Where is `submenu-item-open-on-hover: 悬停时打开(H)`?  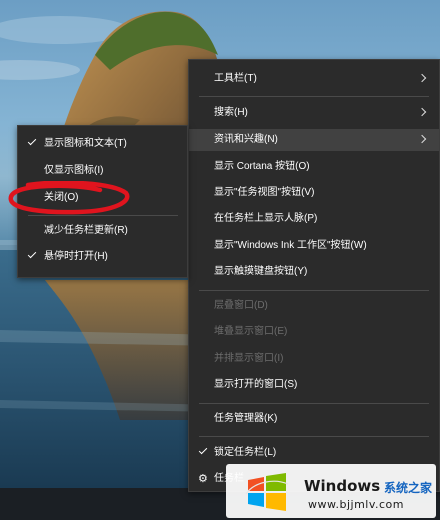 submenu-item-open-on-hover: 悬停时打开(H) is located at coordinates (102, 257).